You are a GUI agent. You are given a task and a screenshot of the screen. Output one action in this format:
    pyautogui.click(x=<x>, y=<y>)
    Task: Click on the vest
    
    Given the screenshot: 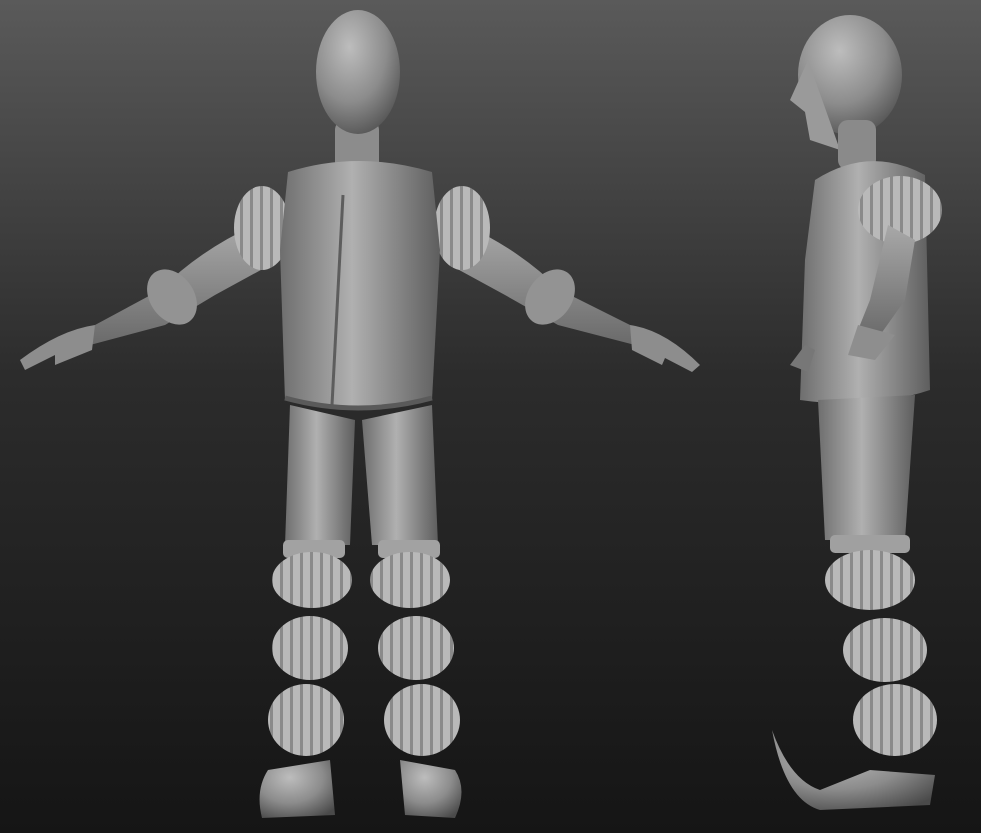 What is the action you would take?
    pyautogui.click(x=360, y=285)
    